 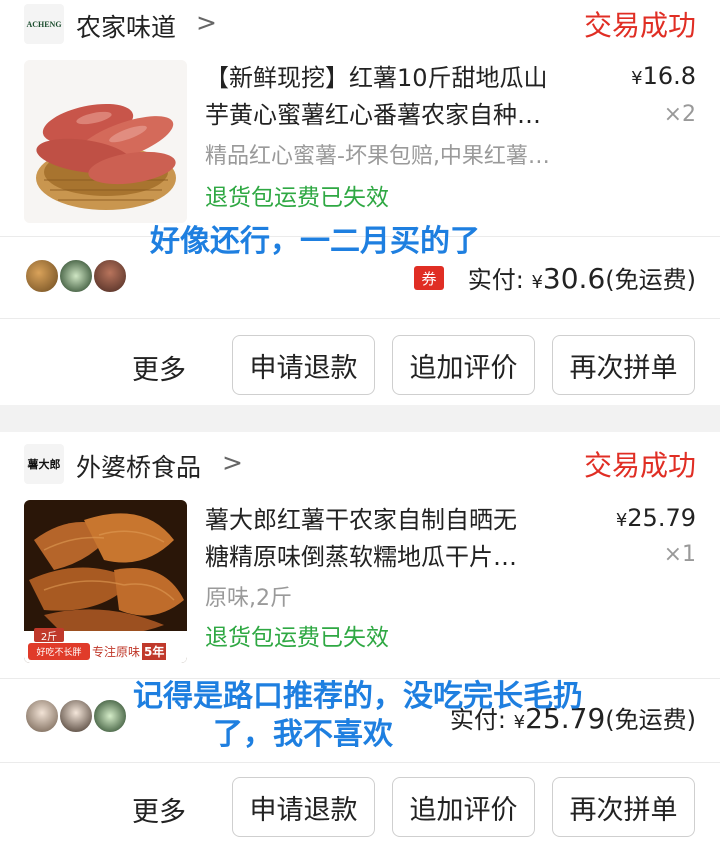 I want to click on store-name: 外婆桥食品, so click(x=138, y=466).